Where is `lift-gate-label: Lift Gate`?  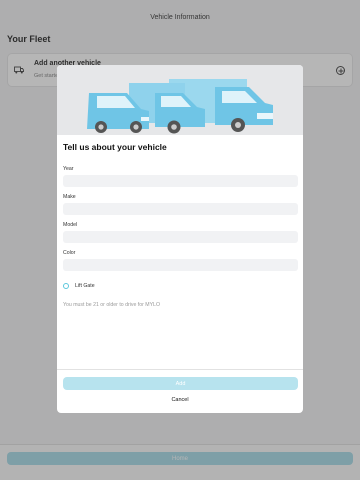
lift-gate-label: Lift Gate is located at coordinates (85, 286).